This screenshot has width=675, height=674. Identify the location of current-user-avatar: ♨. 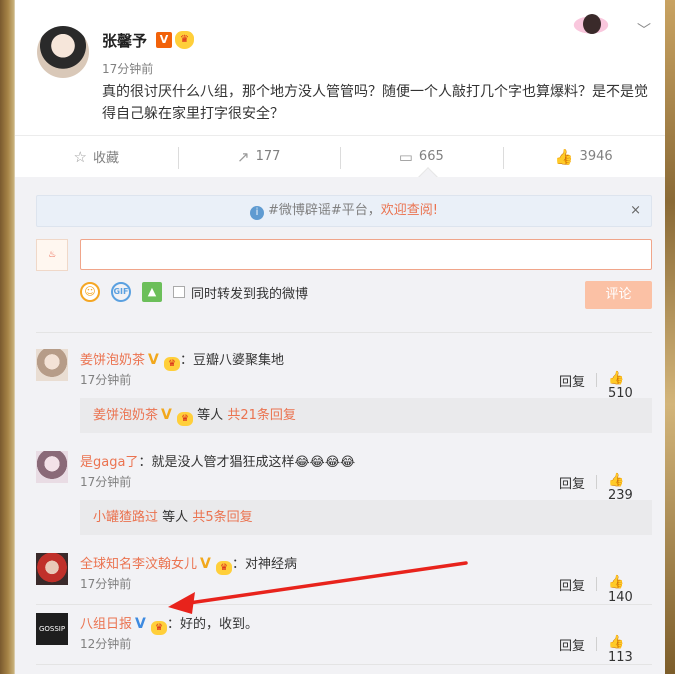
(52, 255).